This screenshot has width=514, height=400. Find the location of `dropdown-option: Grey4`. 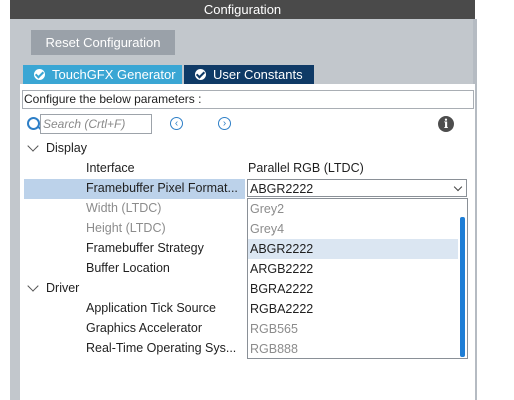

dropdown-option: Grey4 is located at coordinates (353, 229).